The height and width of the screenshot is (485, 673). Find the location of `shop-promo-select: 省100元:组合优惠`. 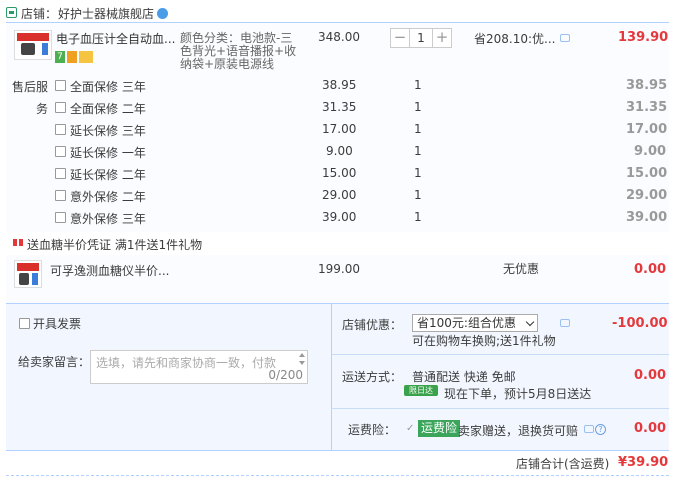

shop-promo-select: 省100元:组合优惠 is located at coordinates (475, 323).